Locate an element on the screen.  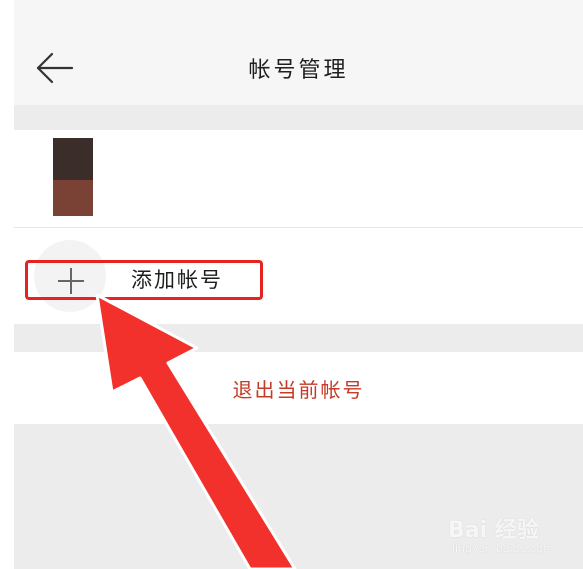
plus-icon is located at coordinates (71, 281).